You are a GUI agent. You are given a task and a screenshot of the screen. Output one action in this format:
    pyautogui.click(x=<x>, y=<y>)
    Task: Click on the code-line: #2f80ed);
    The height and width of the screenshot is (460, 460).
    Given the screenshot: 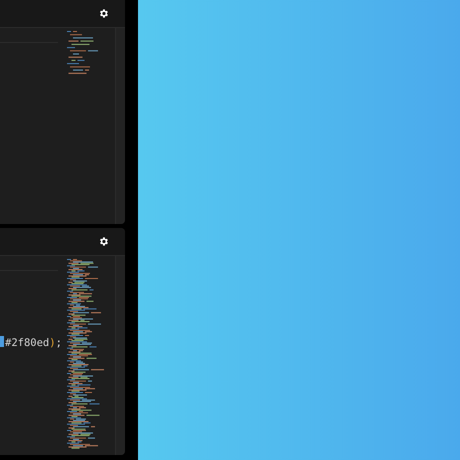 What is the action you would take?
    pyautogui.click(x=32, y=343)
    